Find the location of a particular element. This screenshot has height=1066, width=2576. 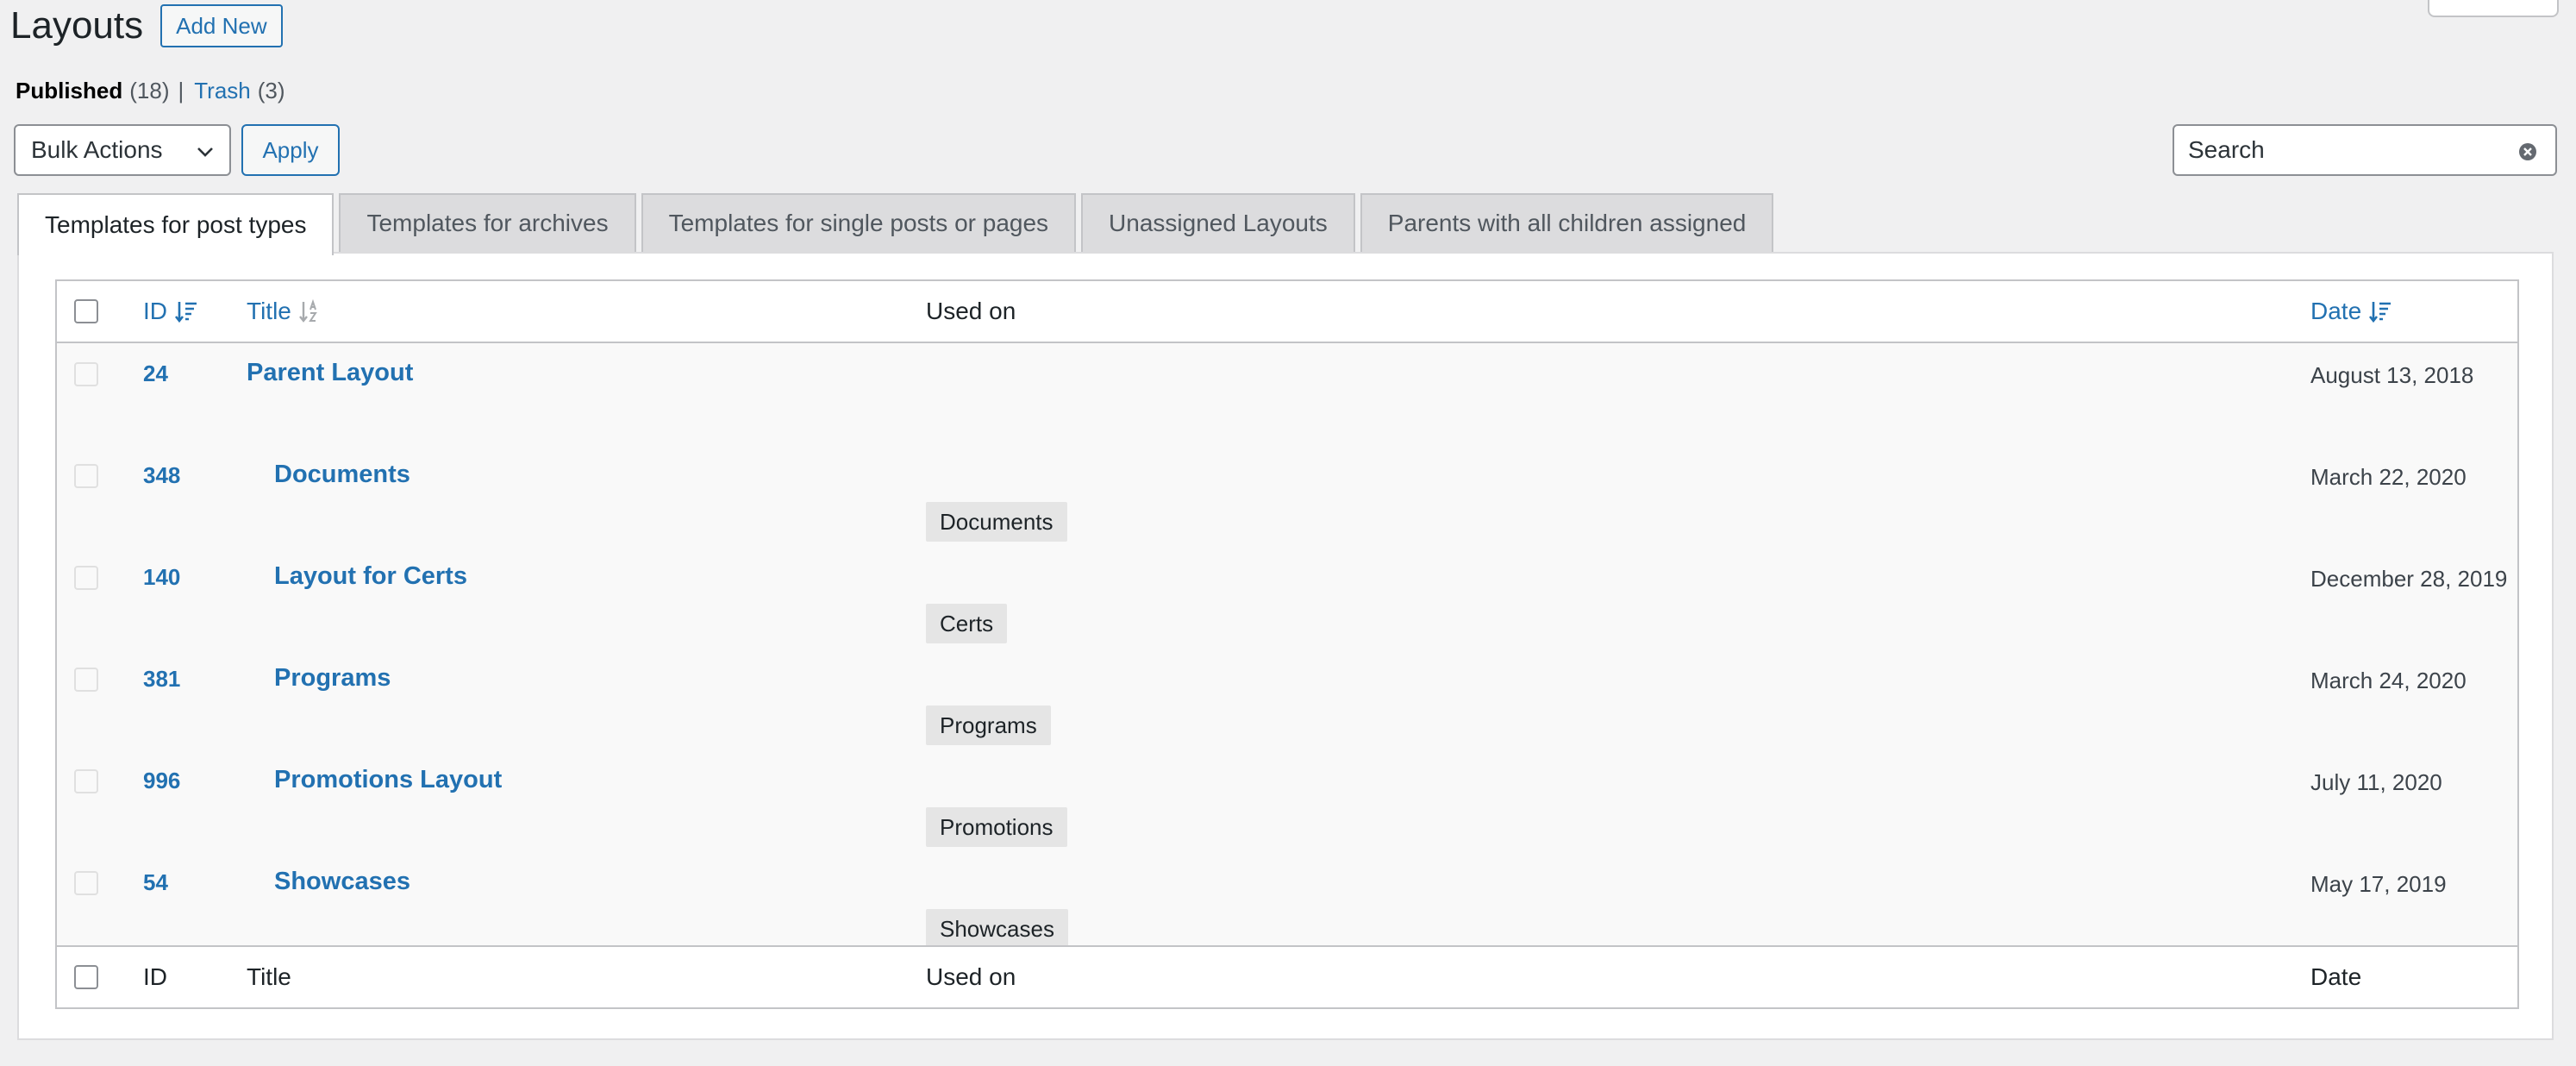

date-footer-label: Date is located at coordinates (2335, 977).